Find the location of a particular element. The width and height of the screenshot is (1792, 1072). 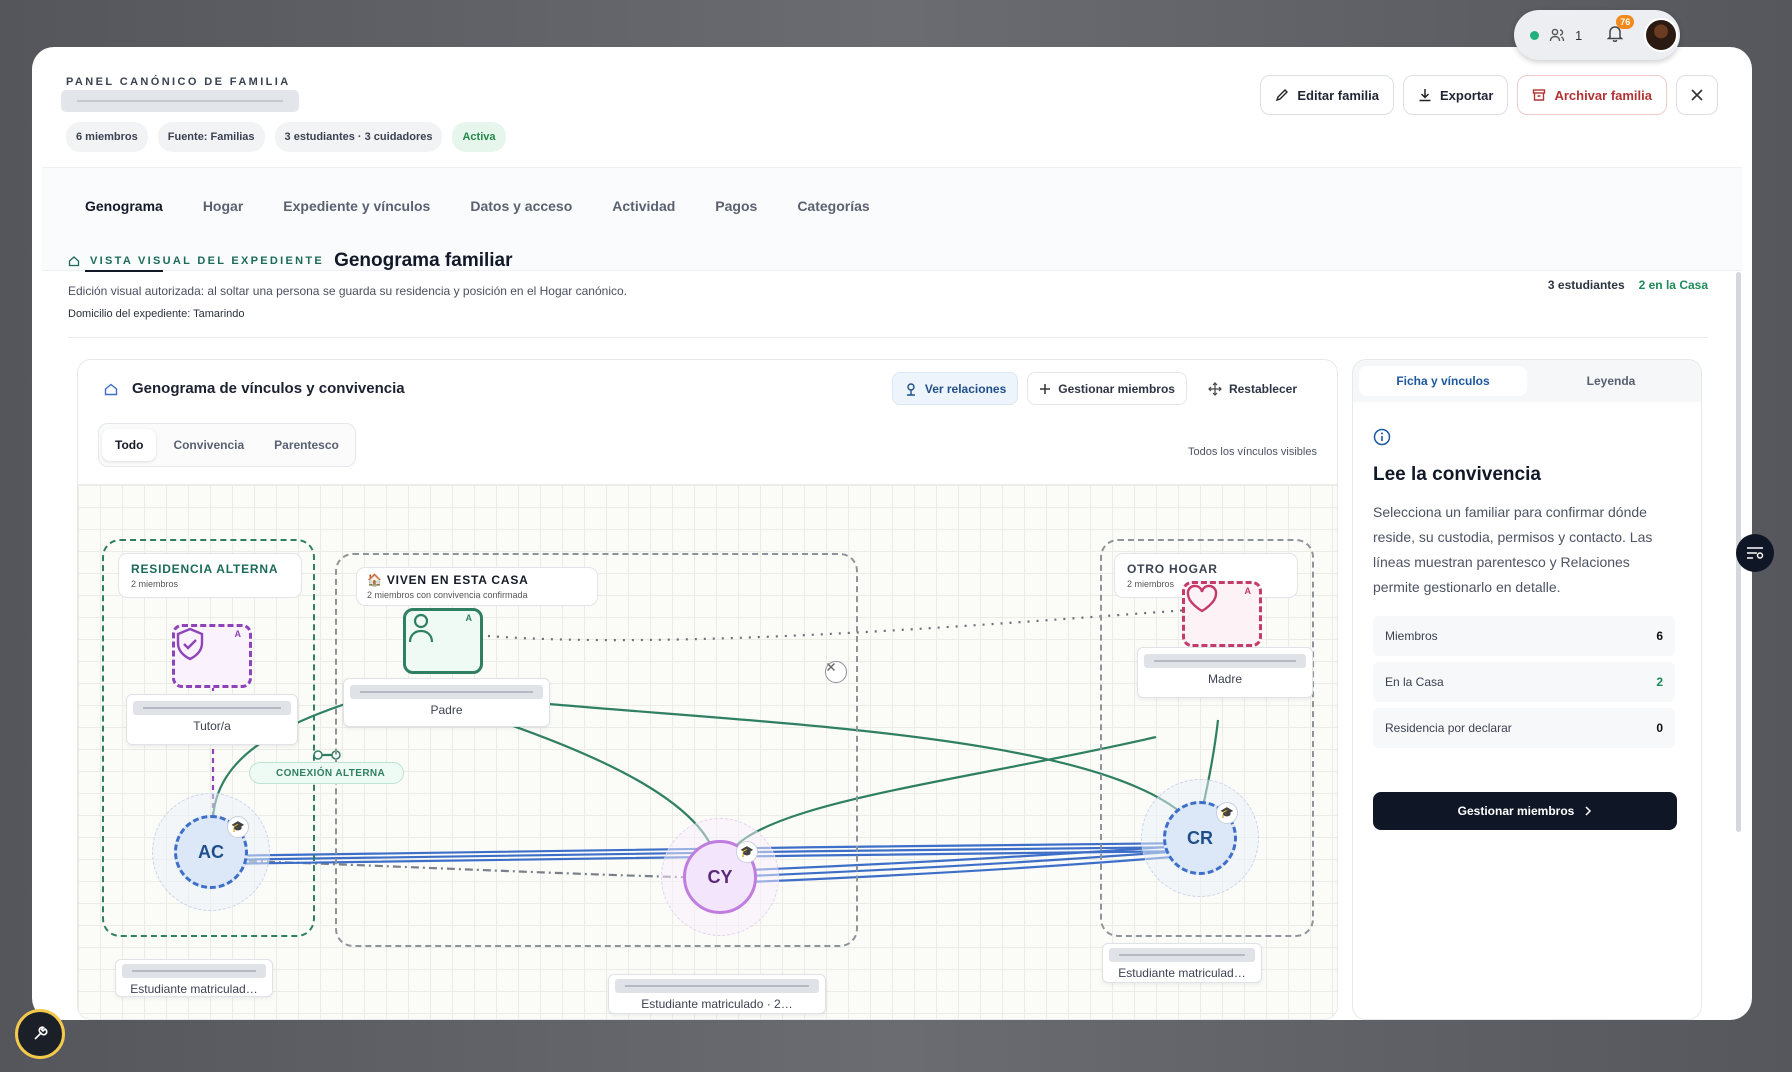

heart-icon is located at coordinates (1202, 598).